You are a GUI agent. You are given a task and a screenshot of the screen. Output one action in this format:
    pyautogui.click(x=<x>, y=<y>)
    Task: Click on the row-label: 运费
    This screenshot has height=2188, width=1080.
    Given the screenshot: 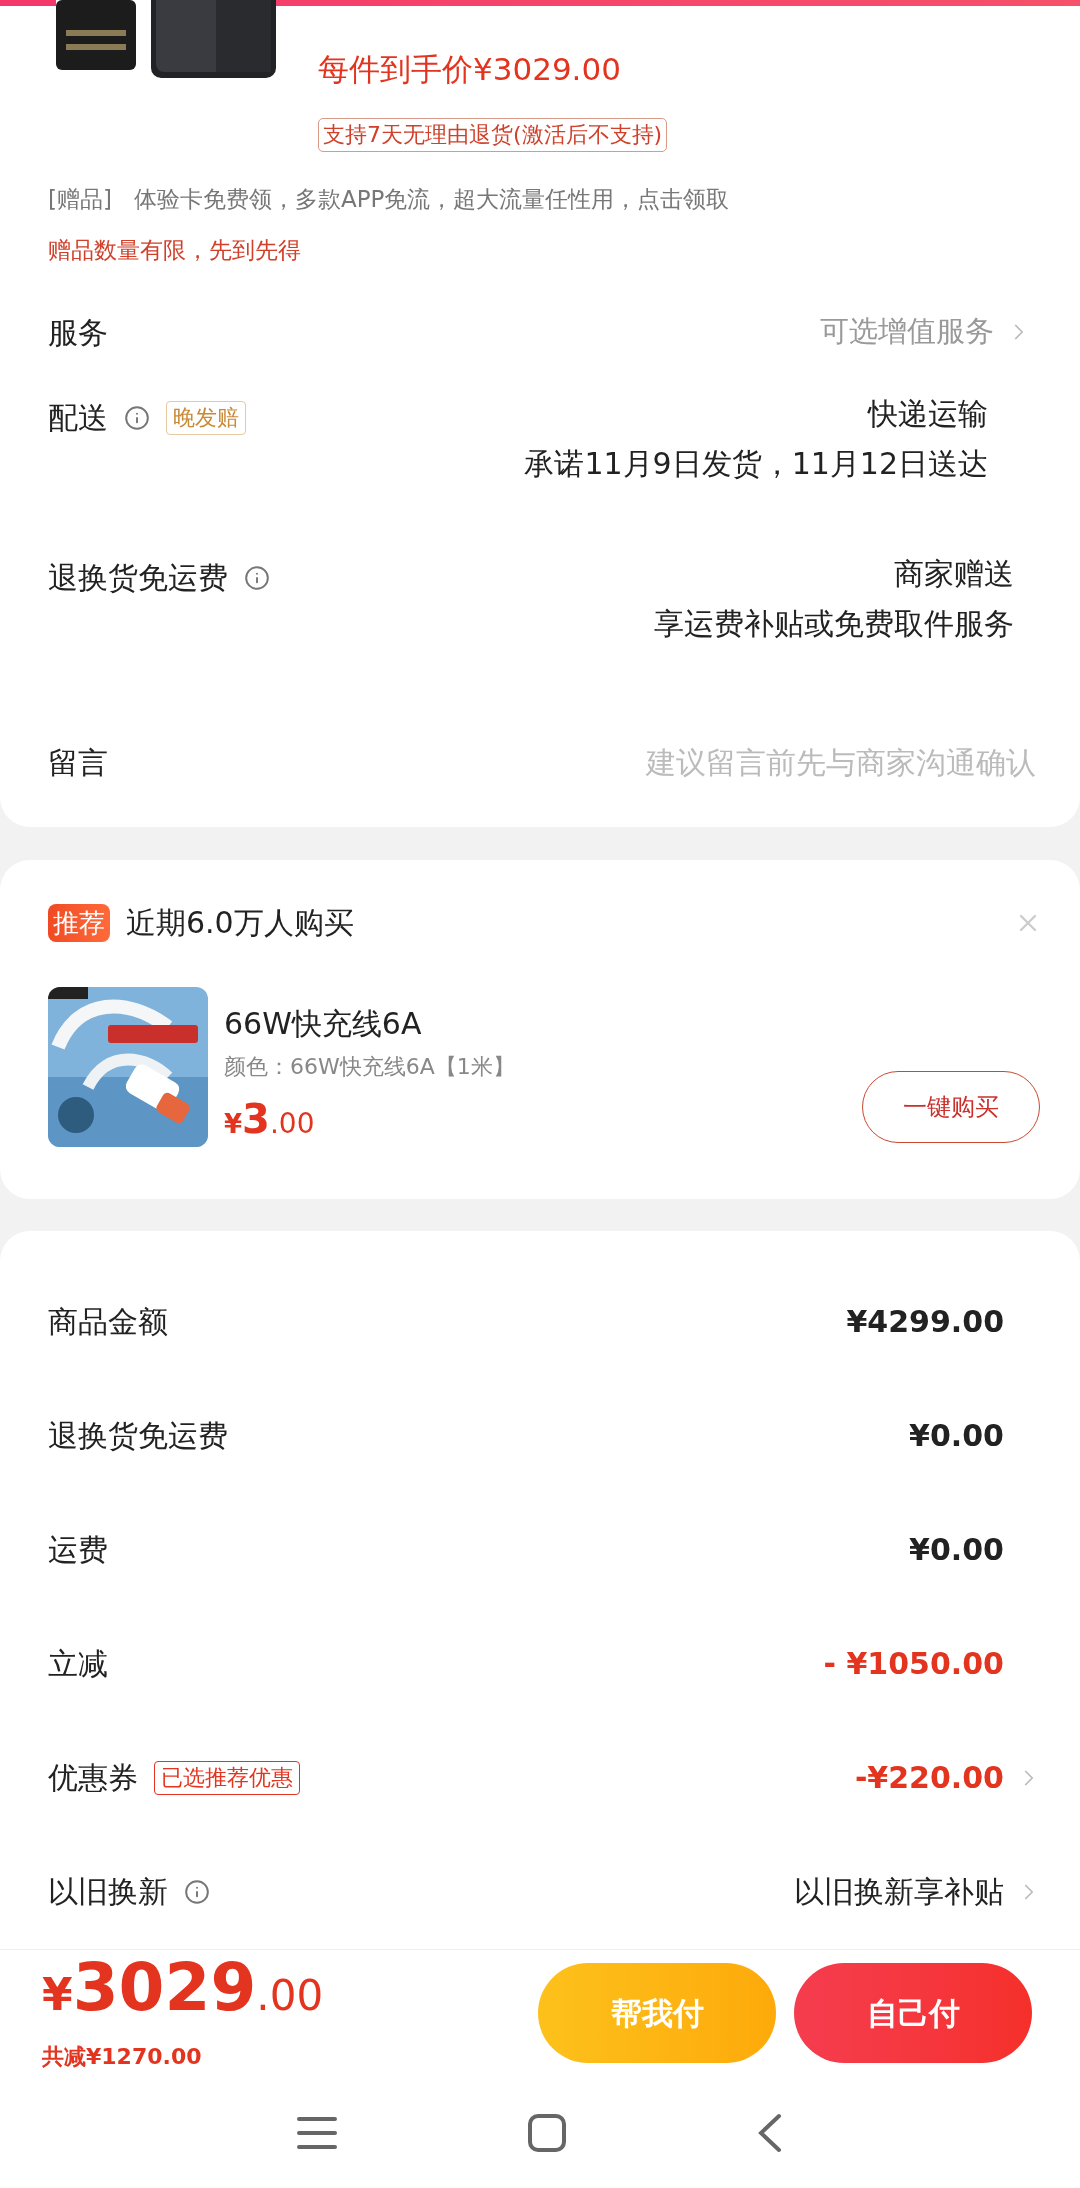 What is the action you would take?
    pyautogui.click(x=78, y=1550)
    